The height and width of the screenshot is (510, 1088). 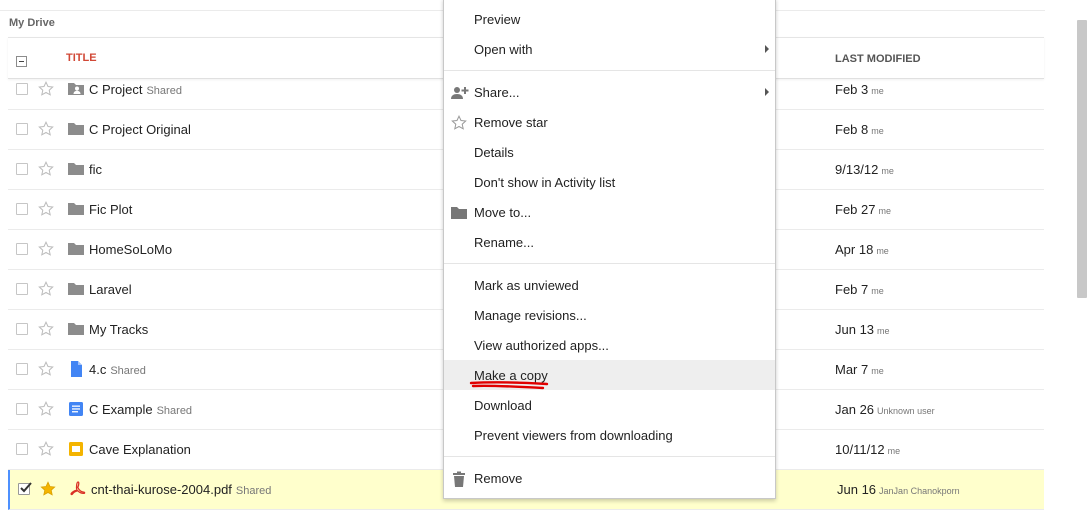 What do you see at coordinates (120, 329) in the screenshot?
I see `file-name: My Tracks` at bounding box center [120, 329].